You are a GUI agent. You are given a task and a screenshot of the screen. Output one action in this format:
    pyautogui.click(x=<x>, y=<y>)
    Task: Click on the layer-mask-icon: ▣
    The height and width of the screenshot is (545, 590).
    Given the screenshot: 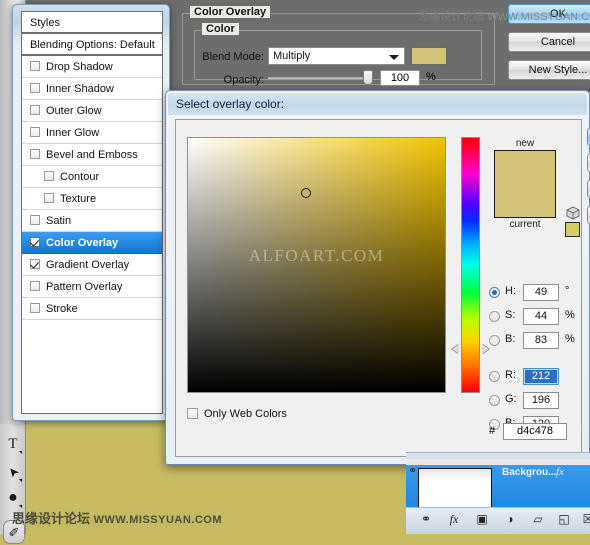 What is the action you would take?
    pyautogui.click(x=482, y=519)
    